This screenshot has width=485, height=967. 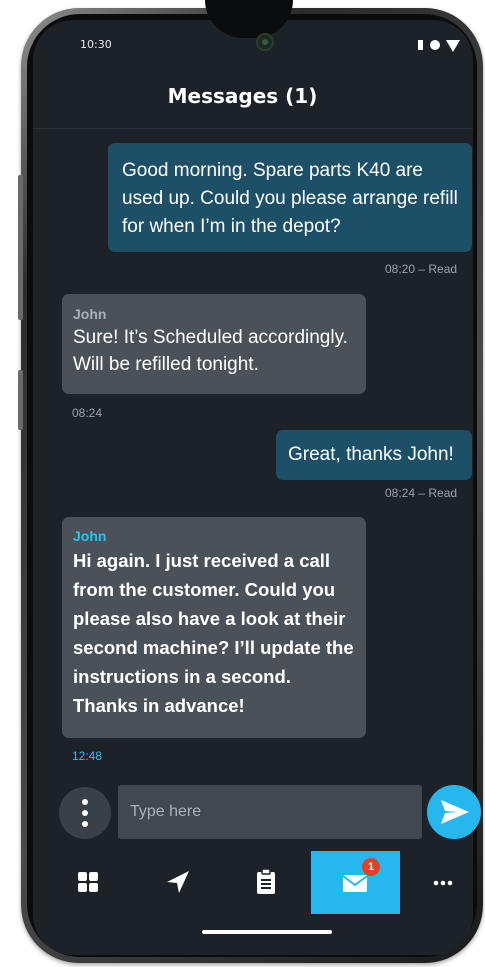 I want to click on message-input, so click(x=270, y=812).